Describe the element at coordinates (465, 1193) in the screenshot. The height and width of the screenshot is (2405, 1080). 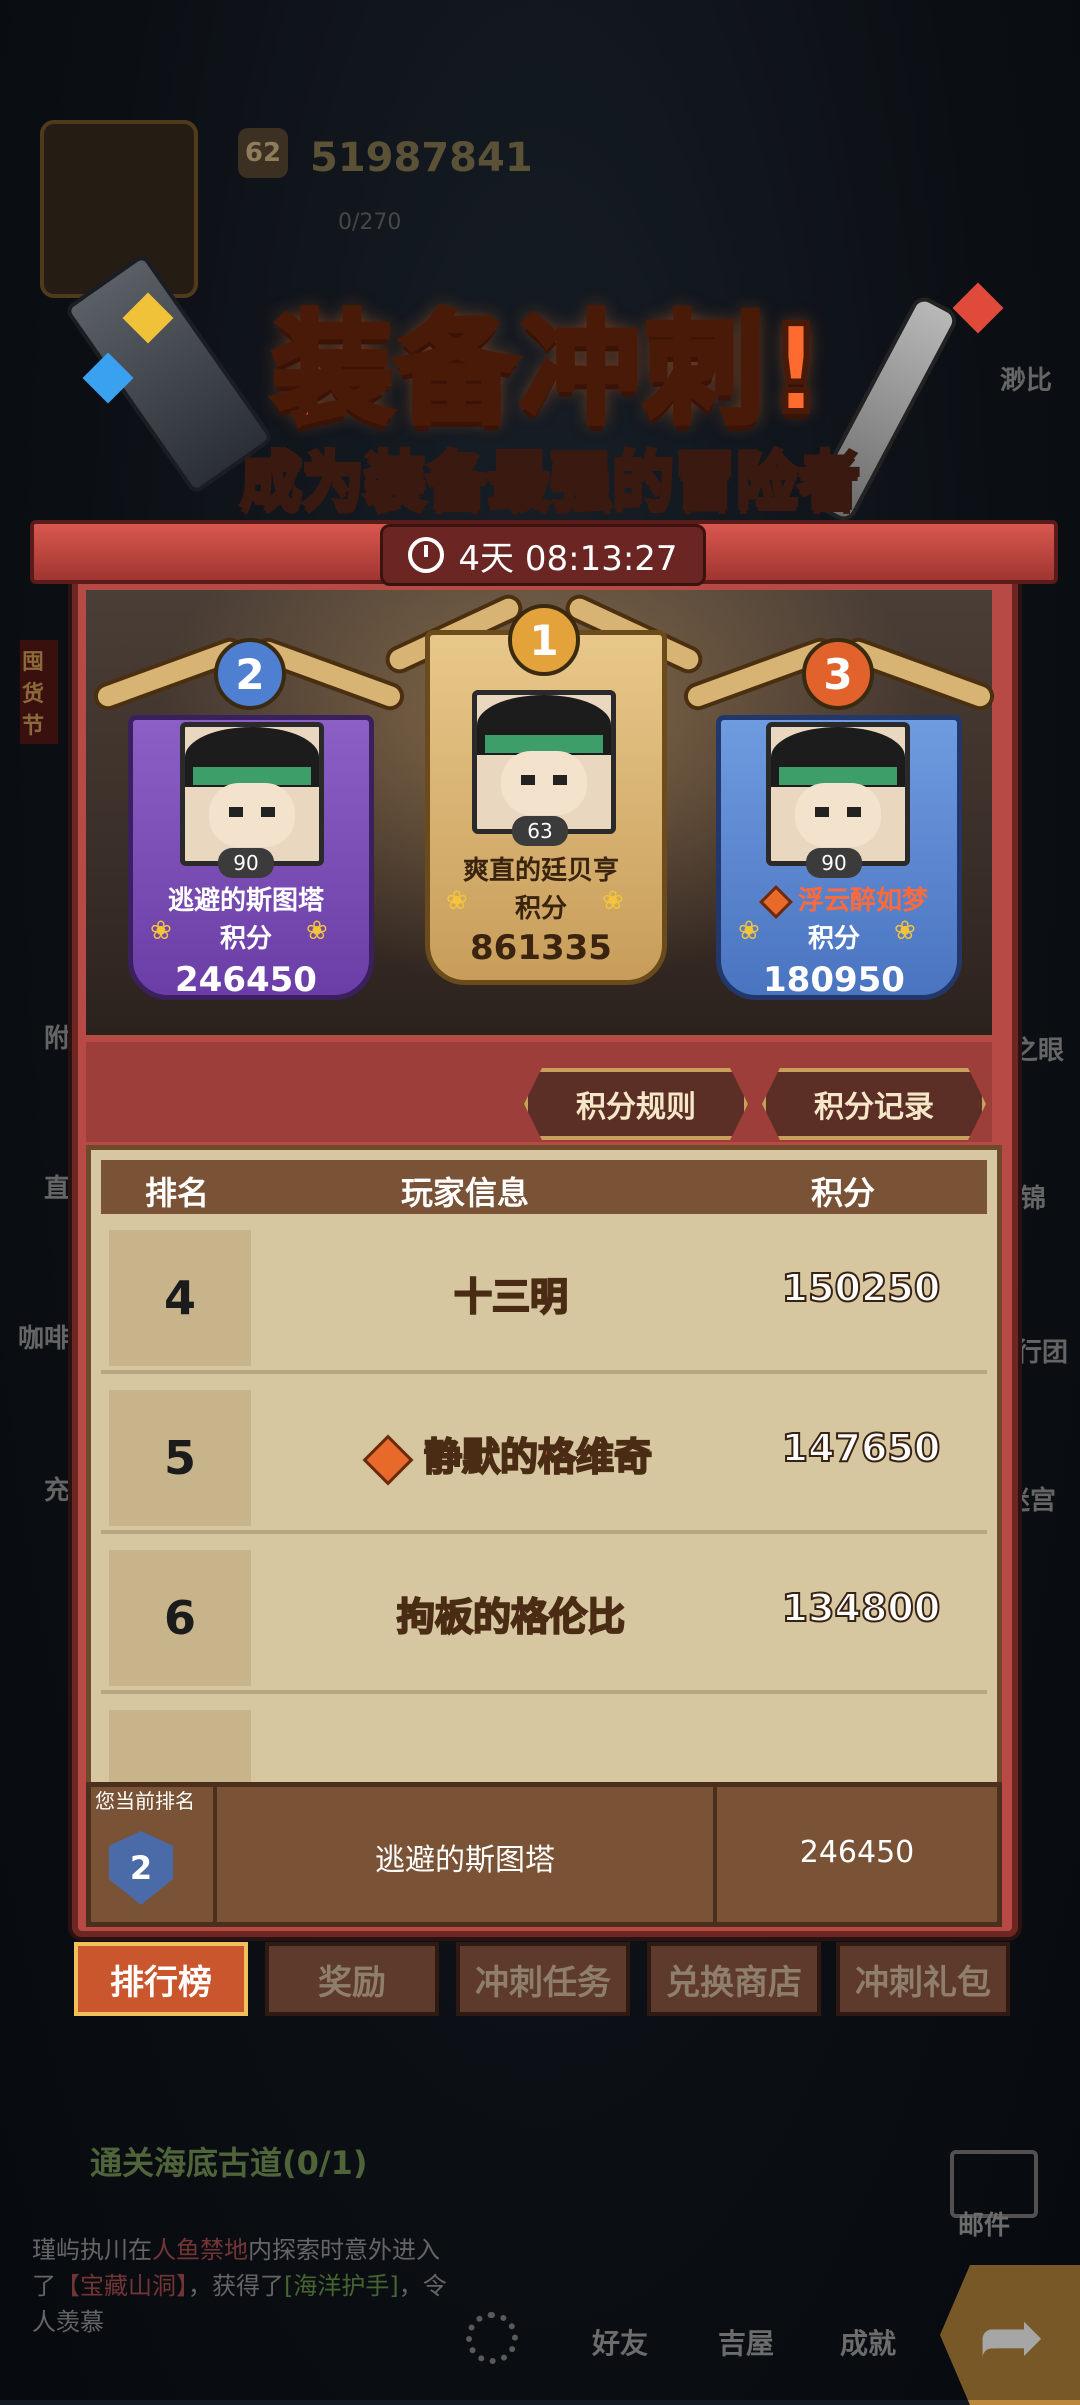
I see `header-player: 玩家信息` at that location.